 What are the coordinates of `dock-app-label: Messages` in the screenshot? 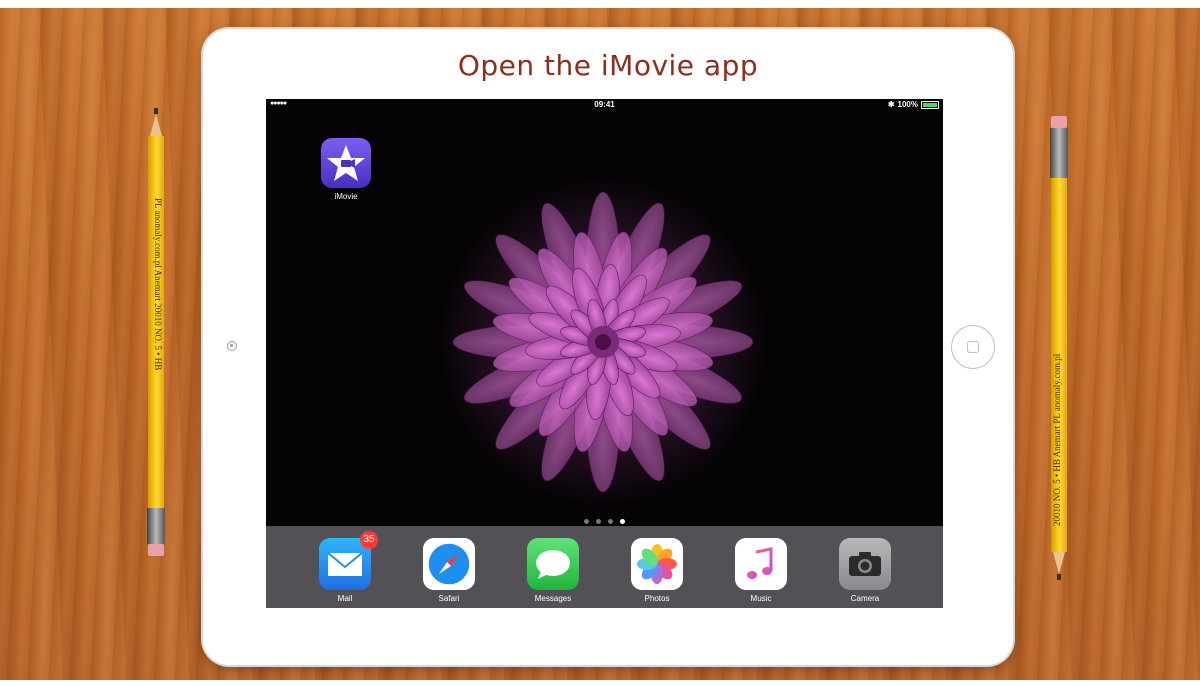 It's located at (553, 598).